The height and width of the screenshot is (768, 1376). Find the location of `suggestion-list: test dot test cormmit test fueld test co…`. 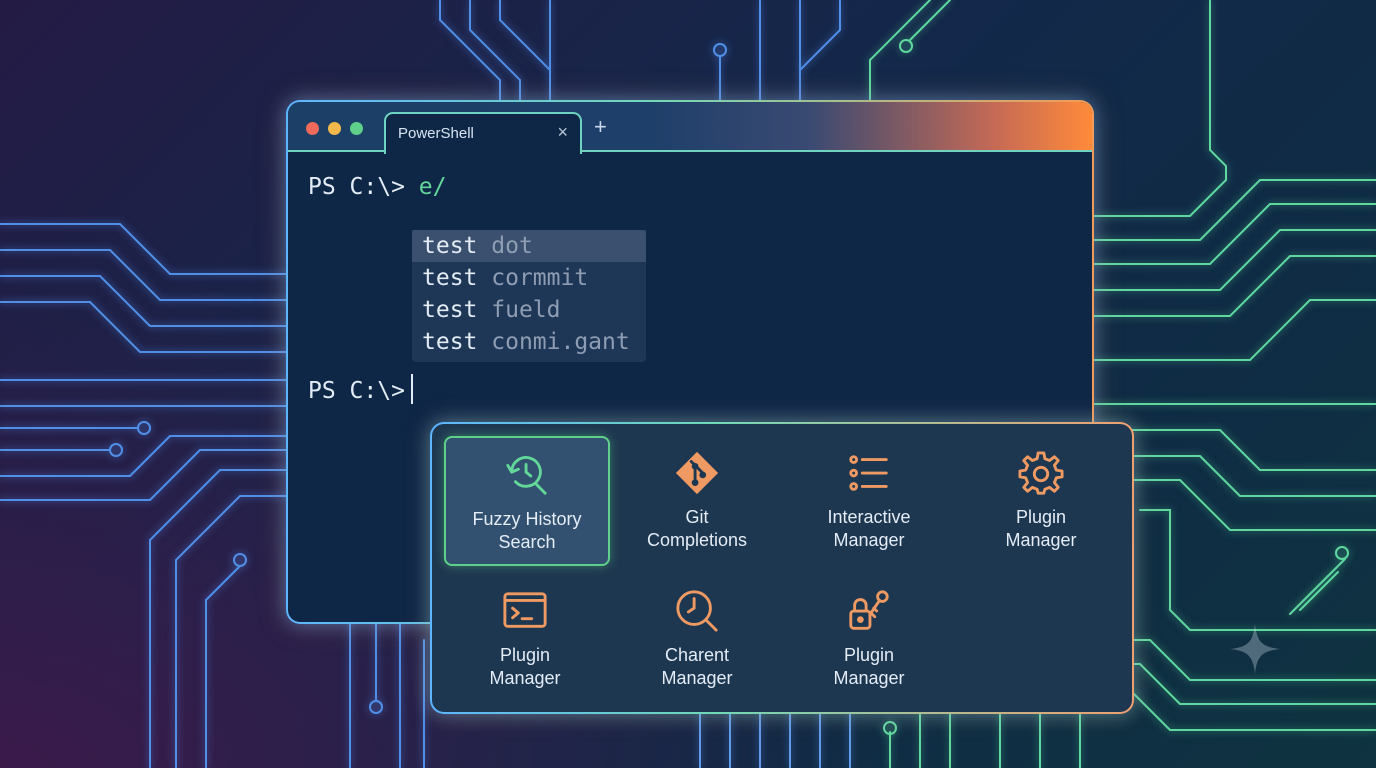

suggestion-list: test dot test cormmit test fueld test co… is located at coordinates (529, 296).